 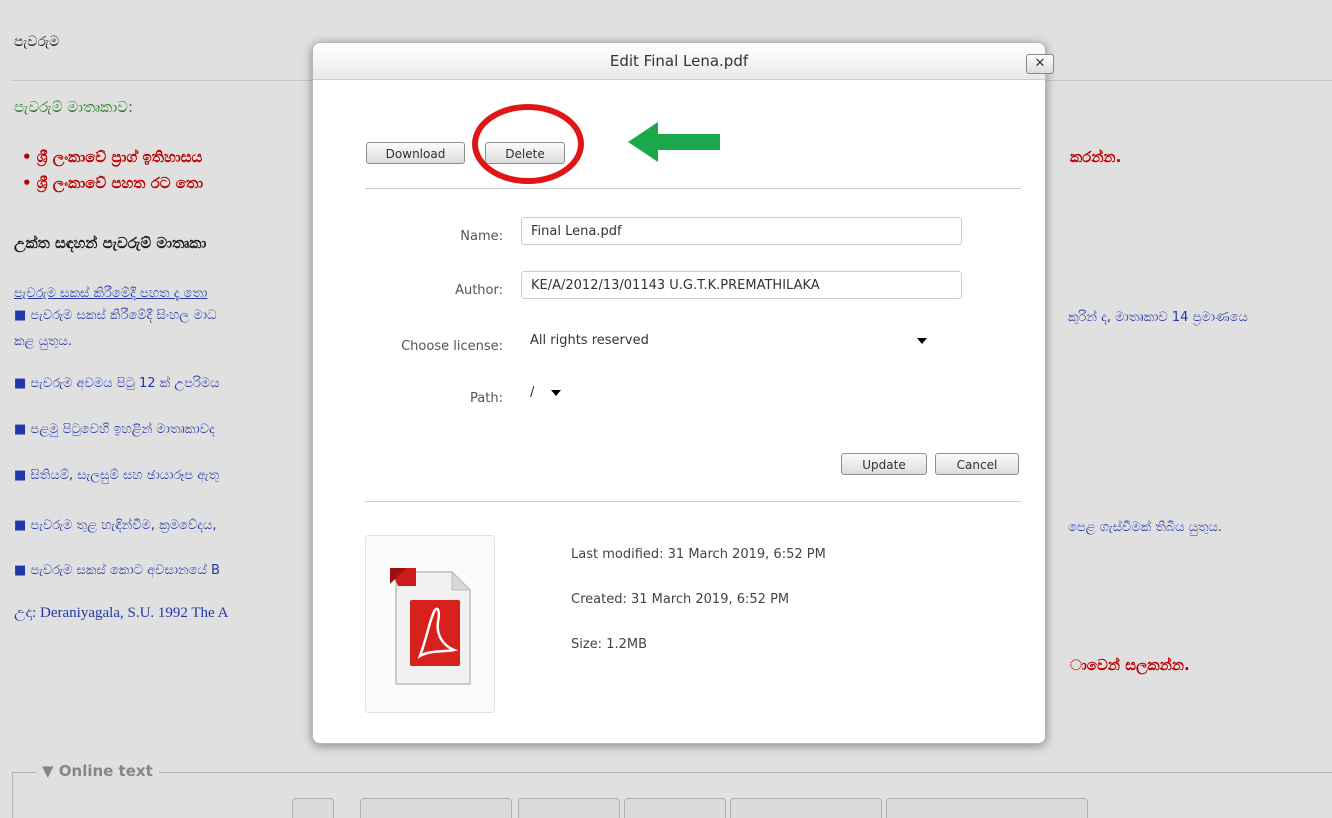 What do you see at coordinates (452, 346) in the screenshot?
I see `license-label: Choose license:` at bounding box center [452, 346].